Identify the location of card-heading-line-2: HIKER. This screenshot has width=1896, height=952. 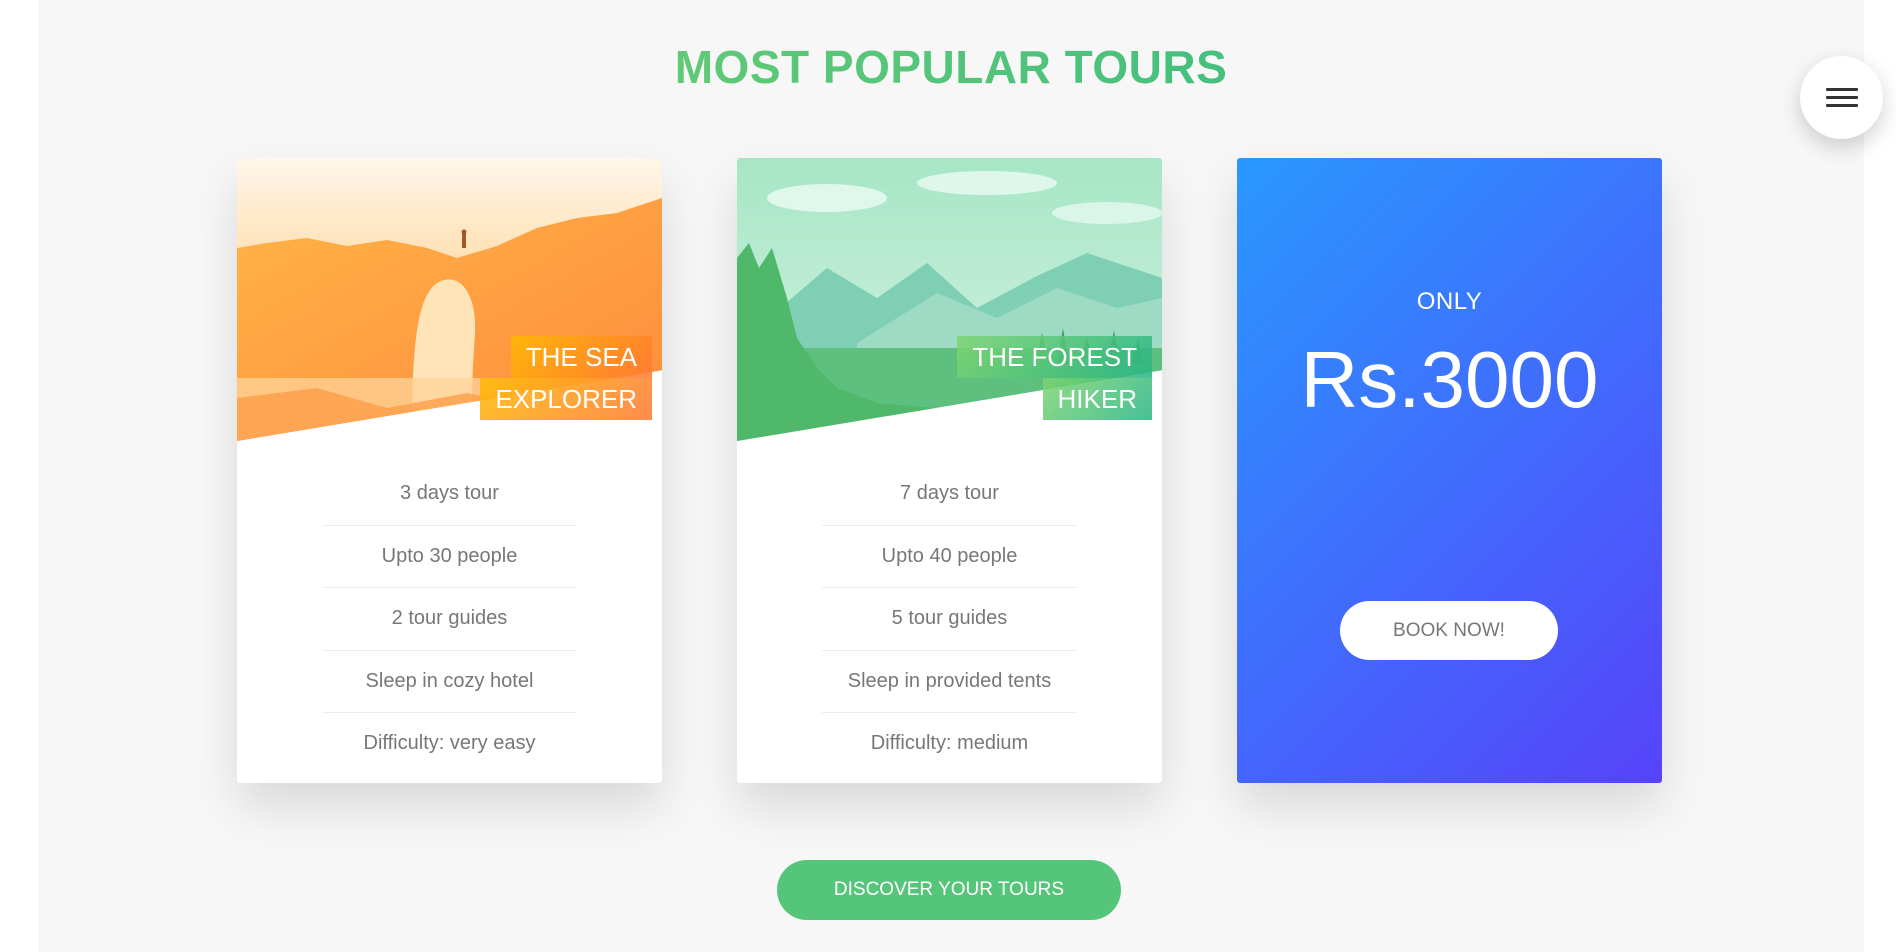
(1097, 399).